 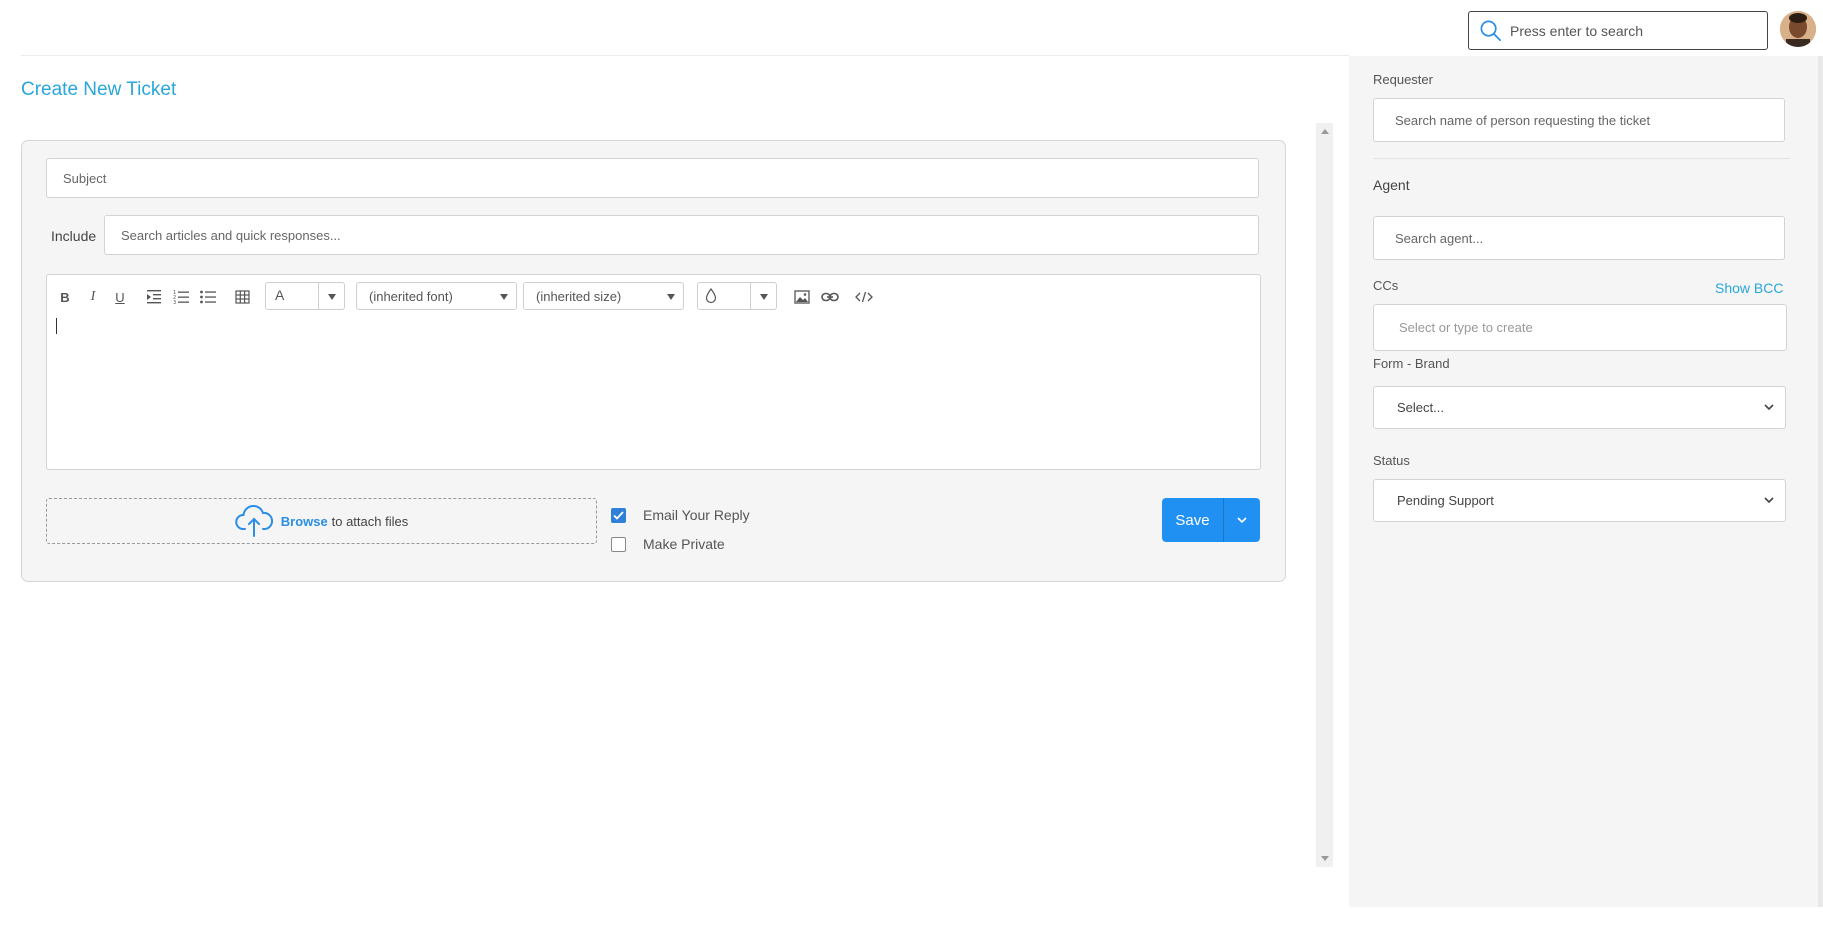 I want to click on make-private-label: Make Private, so click(x=684, y=544).